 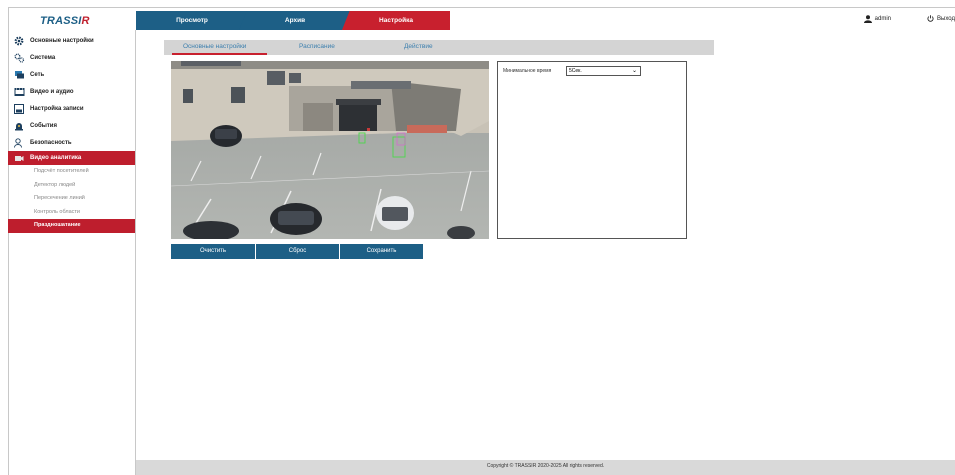 I want to click on sidebar-subitem-visitor-count: Подсчёт посетителей, so click(x=71, y=172).